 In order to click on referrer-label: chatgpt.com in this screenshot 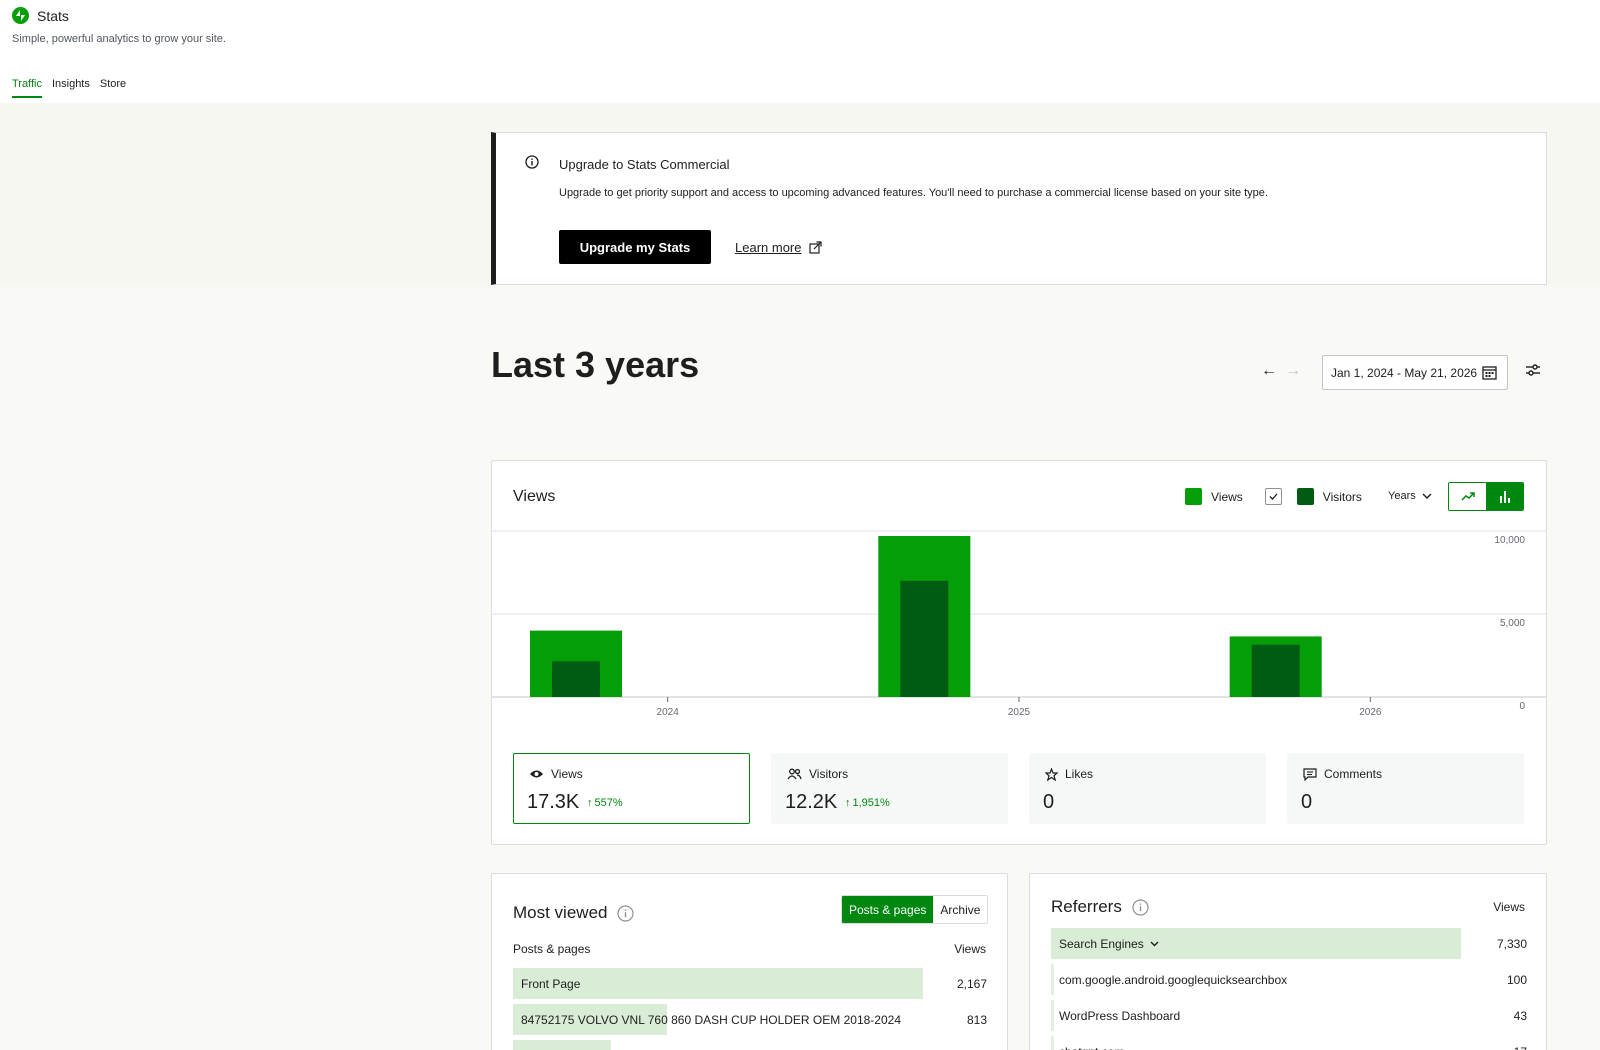, I will do `click(1087, 1047)`.